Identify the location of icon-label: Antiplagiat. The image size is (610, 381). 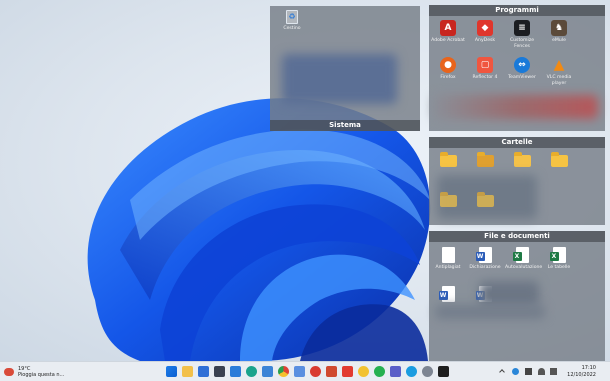
(448, 267).